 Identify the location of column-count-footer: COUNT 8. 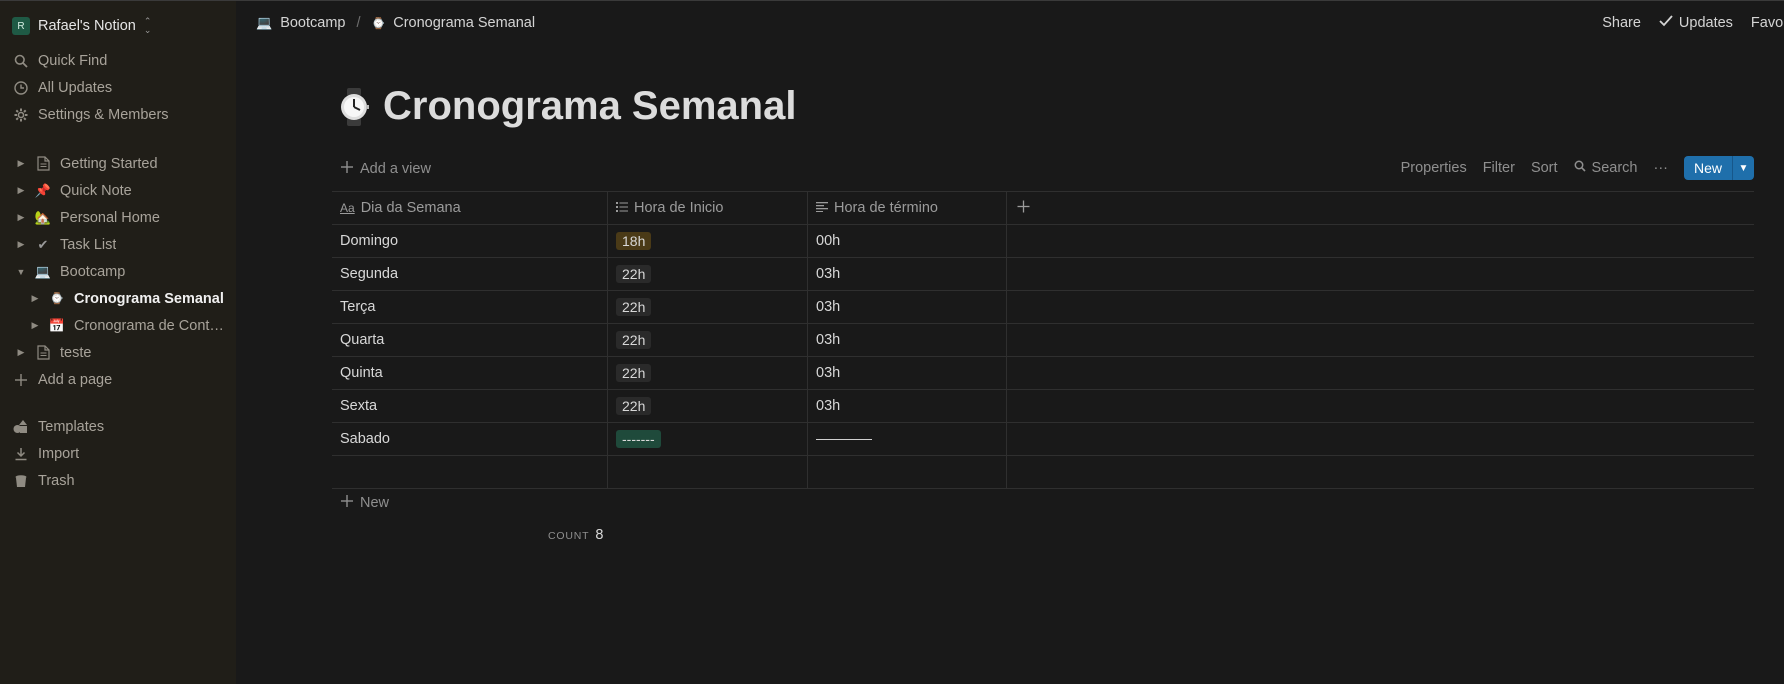
(575, 535).